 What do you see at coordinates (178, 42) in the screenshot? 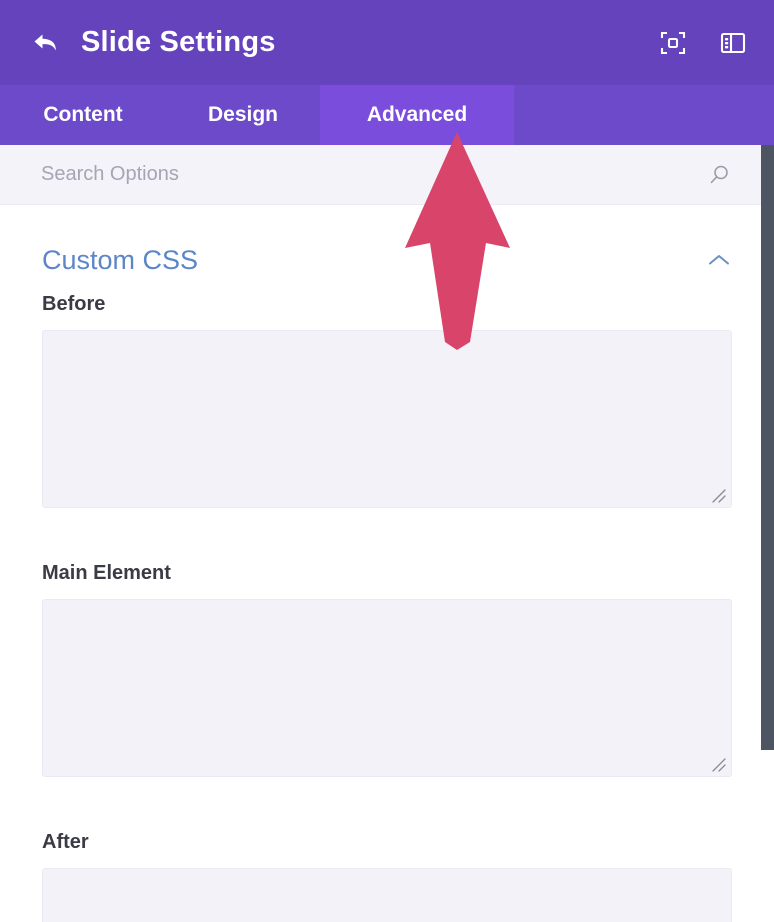
I see `page-title: Slide Settings` at bounding box center [178, 42].